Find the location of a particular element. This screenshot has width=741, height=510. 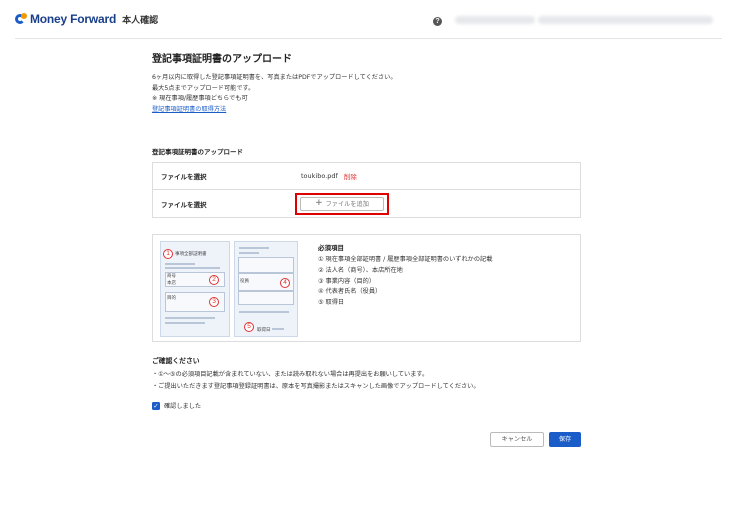

marker-4: 4 is located at coordinates (285, 283).